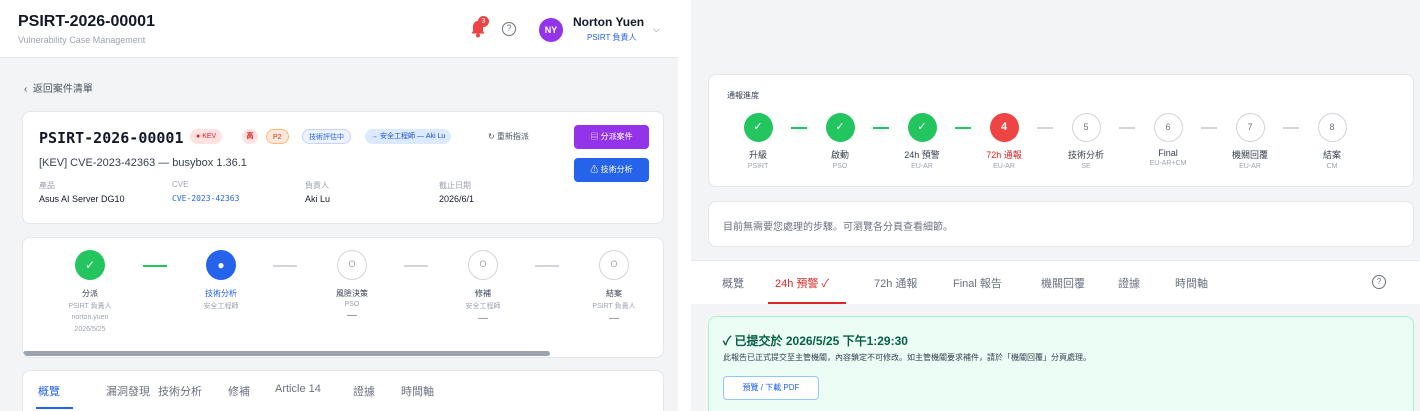 The width and height of the screenshot is (1420, 411). I want to click on kev-badge: ● KEV, so click(206, 136).